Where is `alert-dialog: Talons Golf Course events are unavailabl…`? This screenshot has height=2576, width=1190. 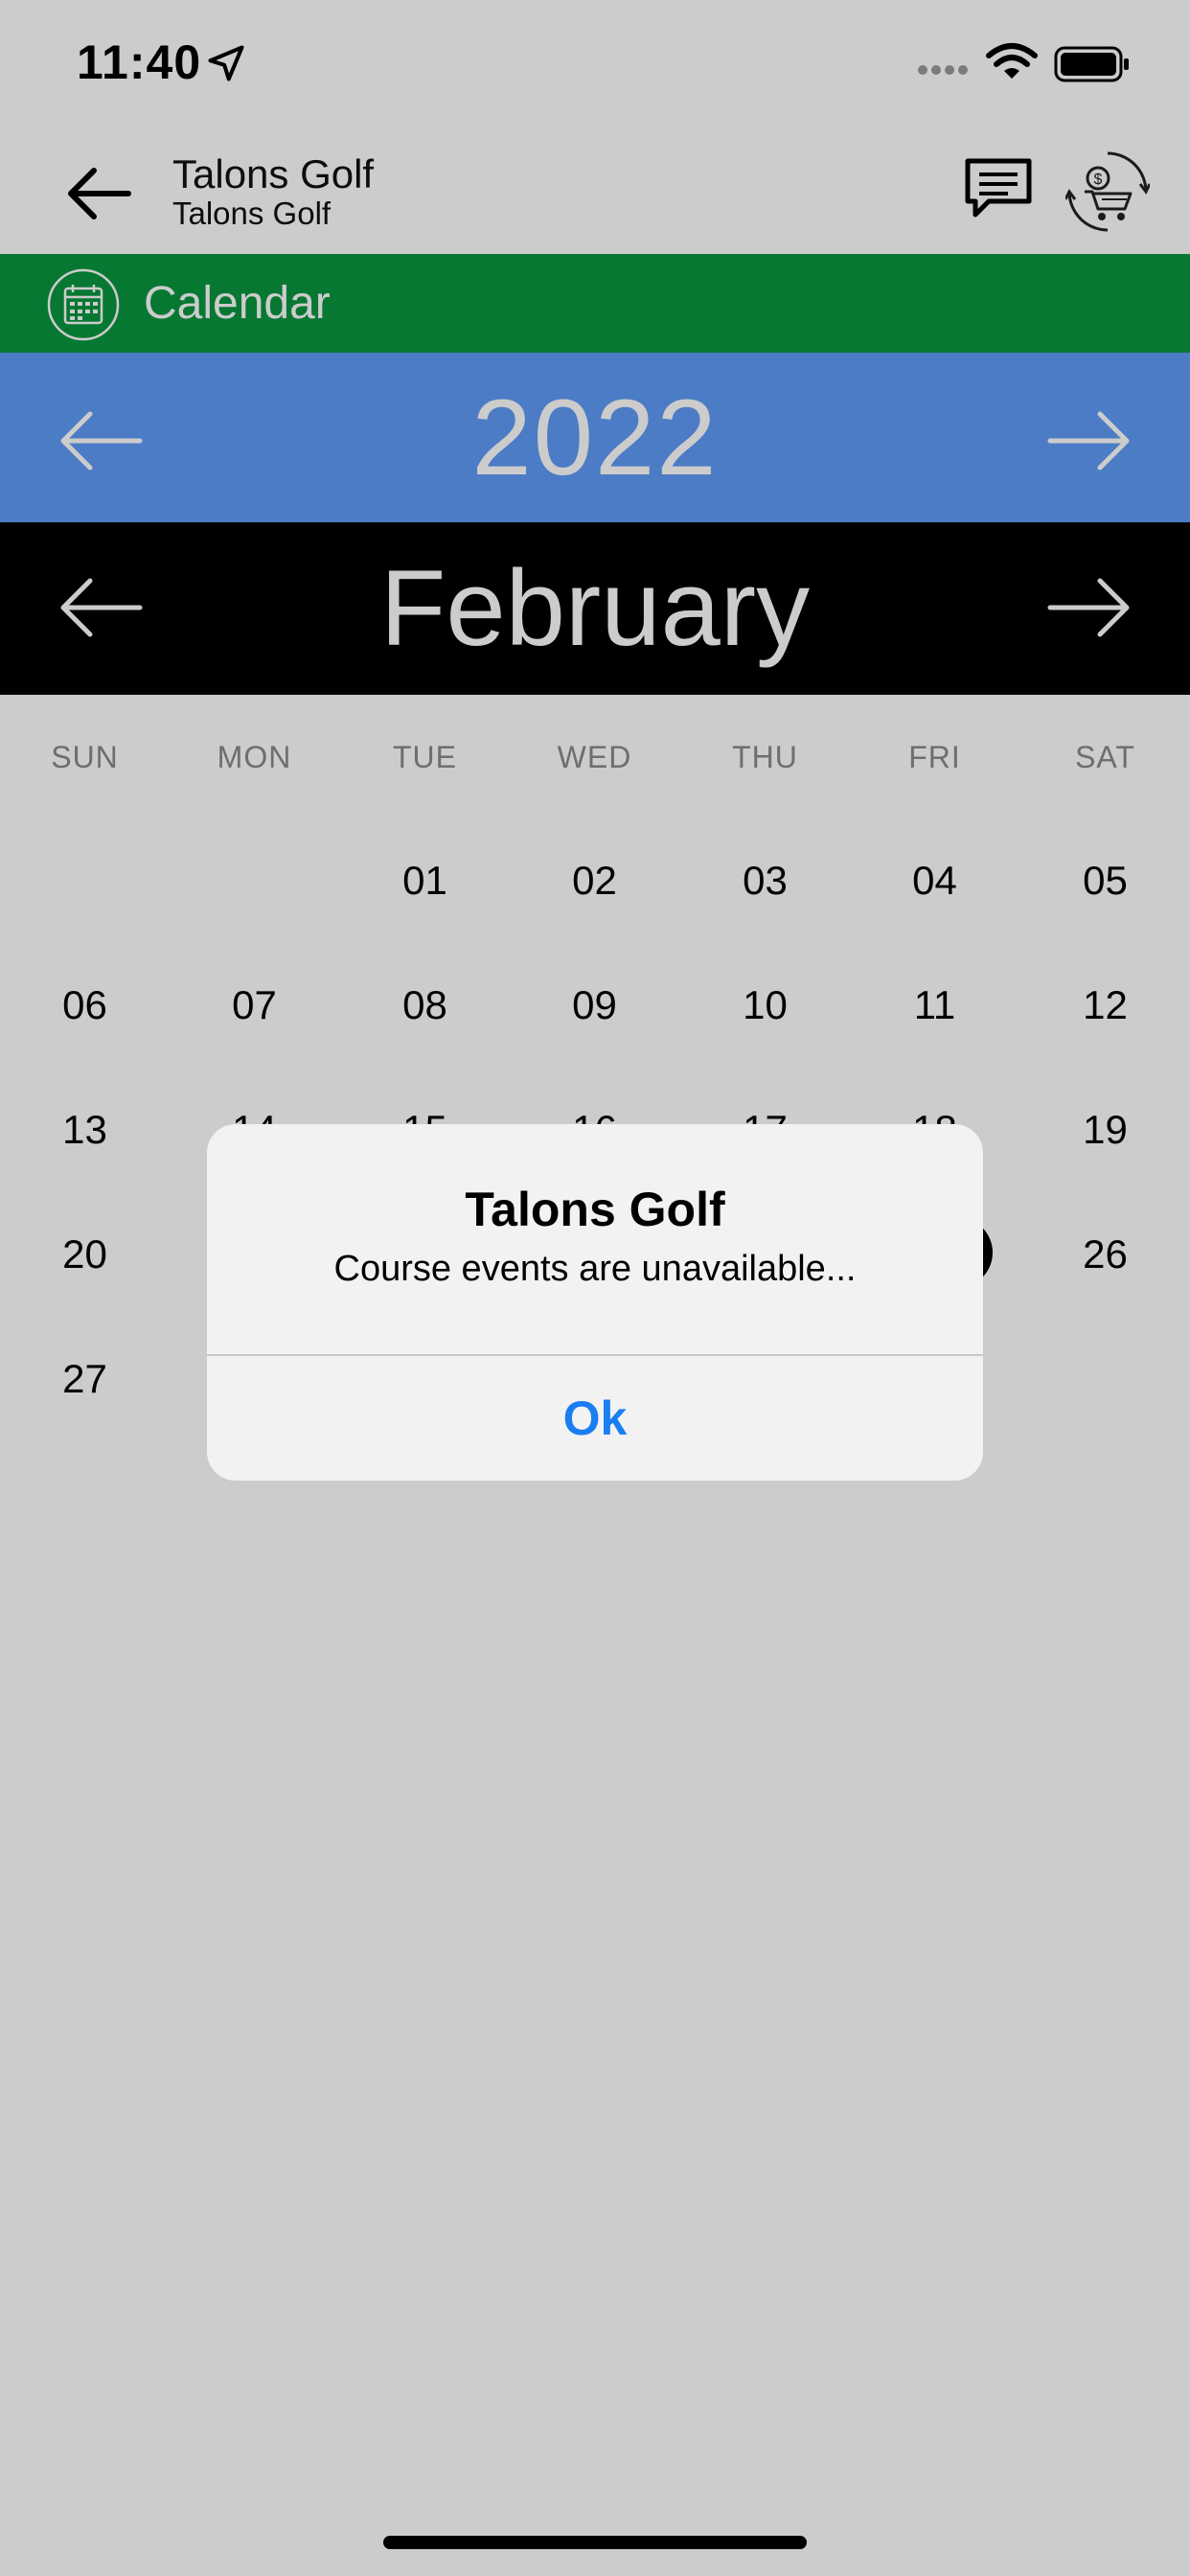
alert-dialog: Talons Golf Course events are unavailabl… is located at coordinates (595, 1302).